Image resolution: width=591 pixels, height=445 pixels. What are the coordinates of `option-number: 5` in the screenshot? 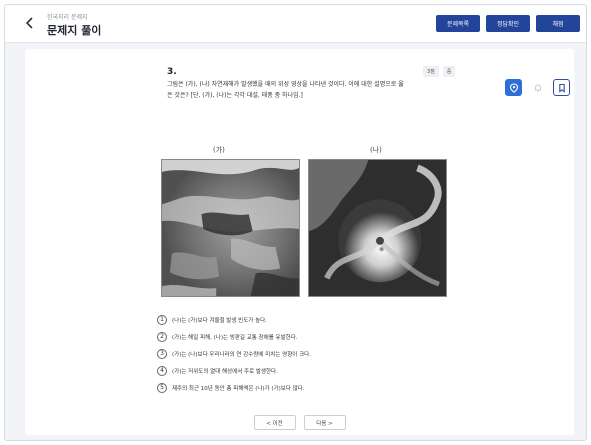 It's located at (162, 387).